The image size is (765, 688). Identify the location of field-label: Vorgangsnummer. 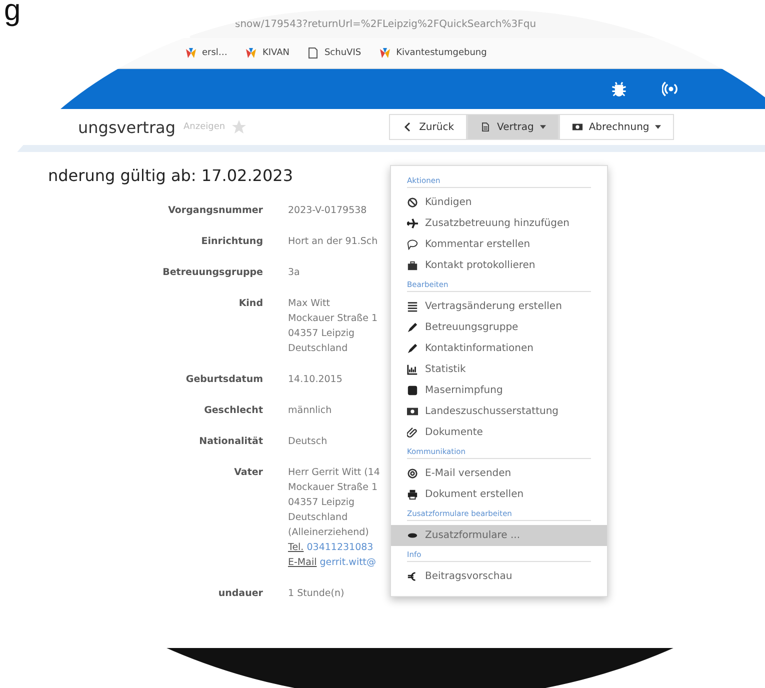
(215, 211).